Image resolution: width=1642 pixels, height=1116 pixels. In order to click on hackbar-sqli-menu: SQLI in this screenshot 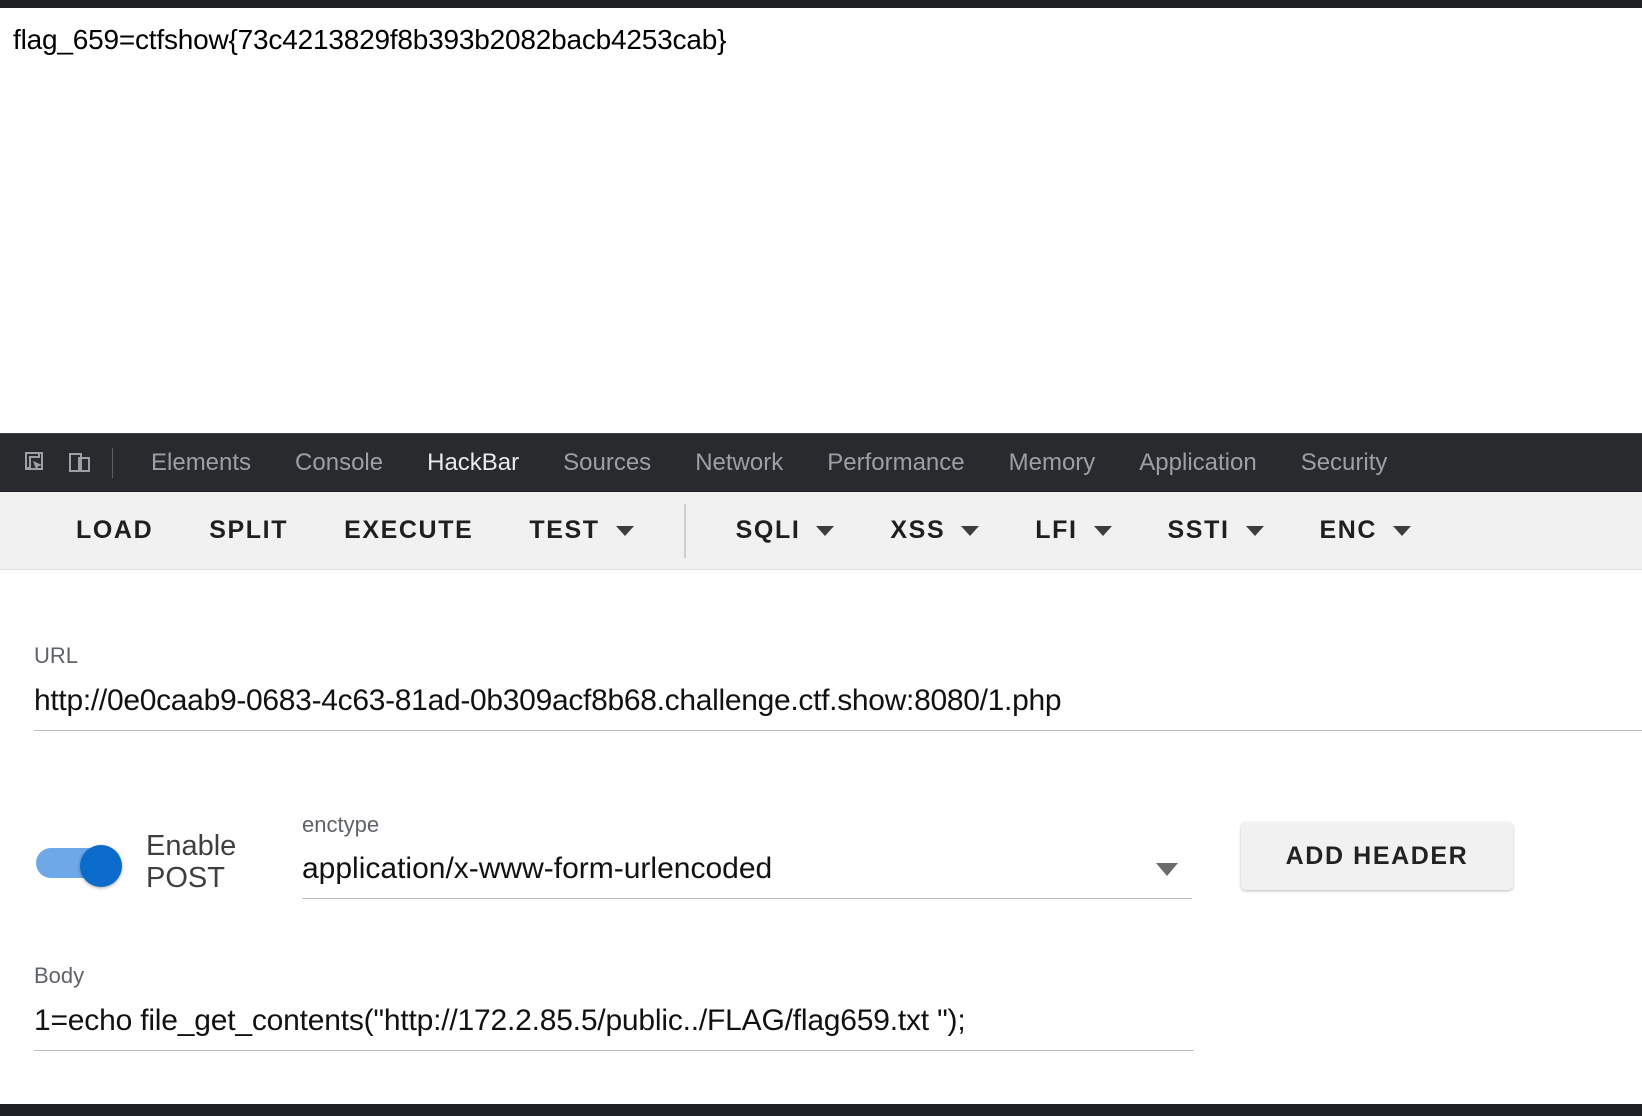, I will do `click(785, 530)`.